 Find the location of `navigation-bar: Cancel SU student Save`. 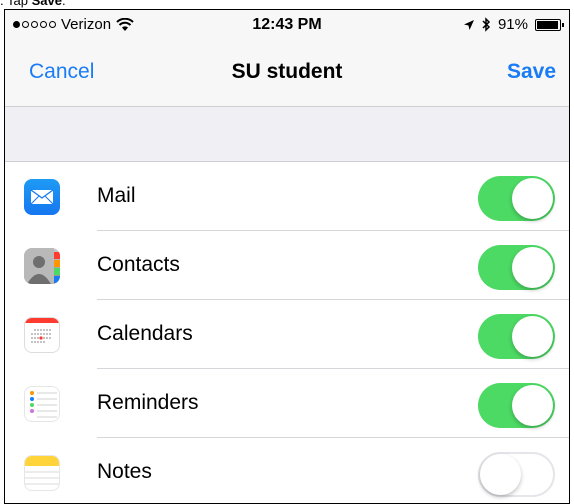

navigation-bar: Cancel SU student Save is located at coordinates (287, 73).